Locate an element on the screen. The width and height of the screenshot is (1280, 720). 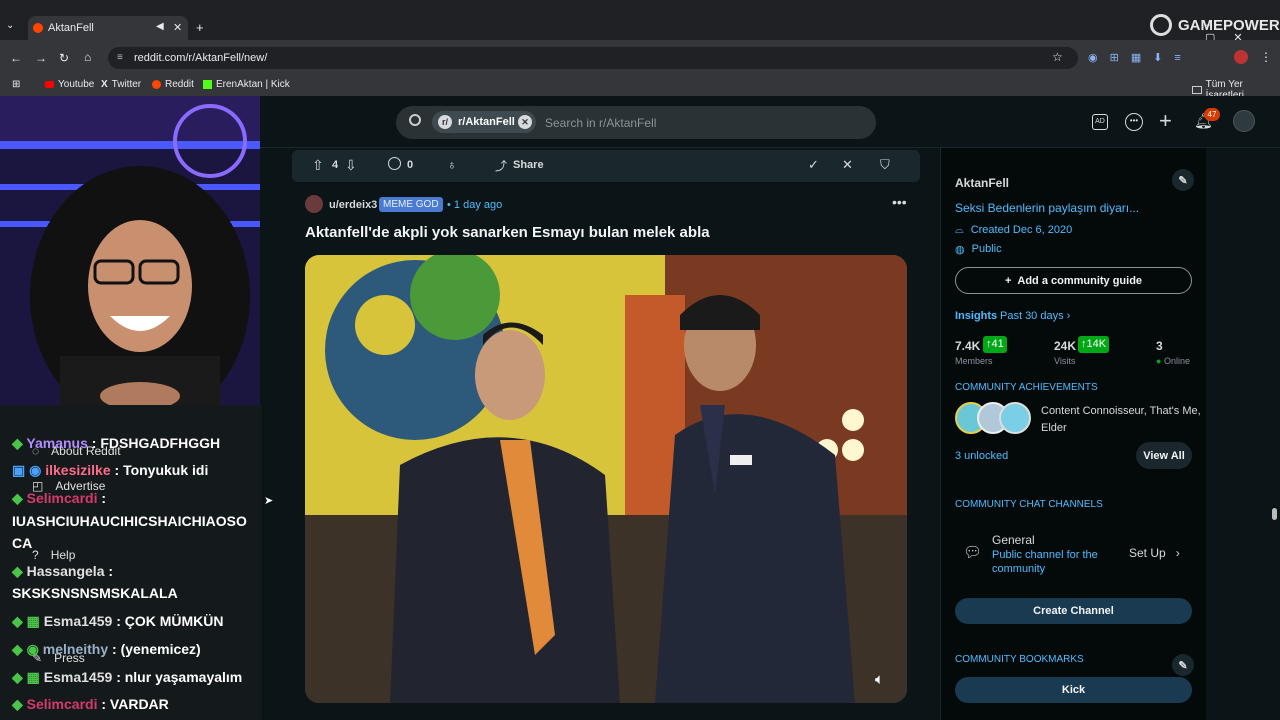
bookmark-reddit: Reddit is located at coordinates (173, 84).